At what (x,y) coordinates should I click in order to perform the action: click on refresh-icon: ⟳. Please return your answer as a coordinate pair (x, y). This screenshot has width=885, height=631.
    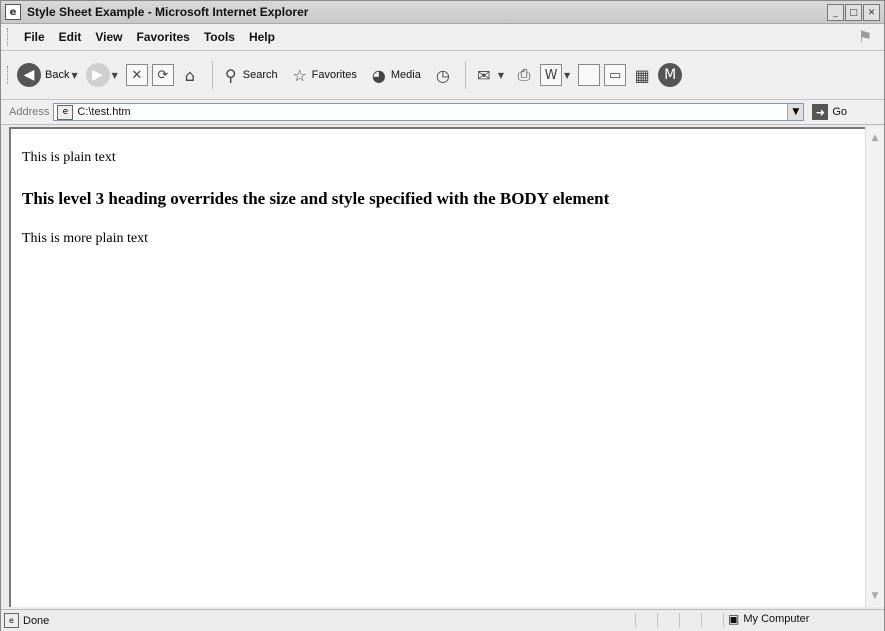
    Looking at the image, I should click on (162, 75).